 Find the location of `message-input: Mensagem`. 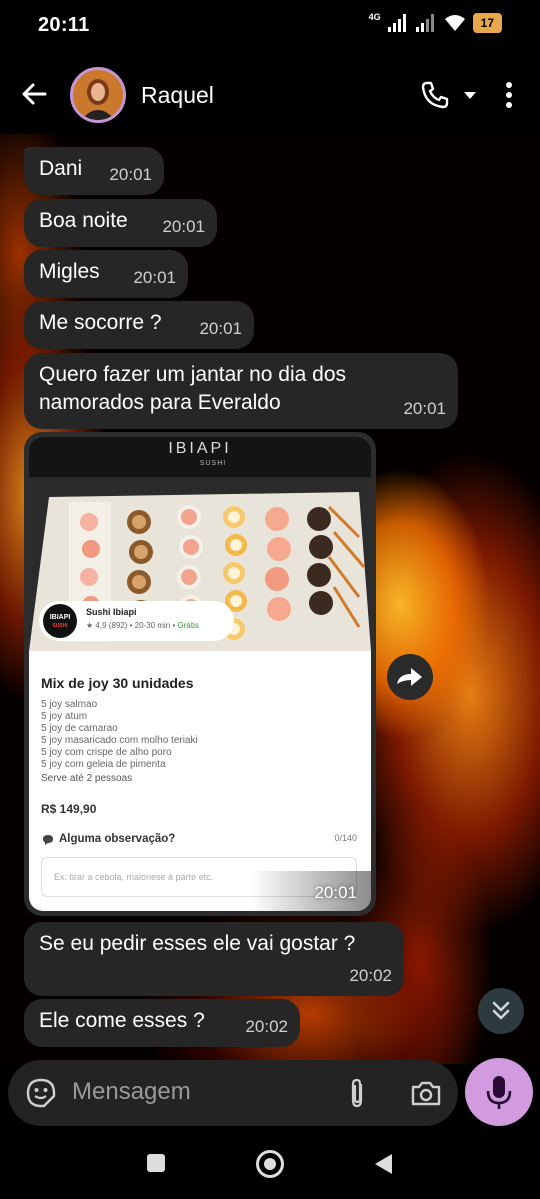

message-input: Mensagem is located at coordinates (131, 1092).